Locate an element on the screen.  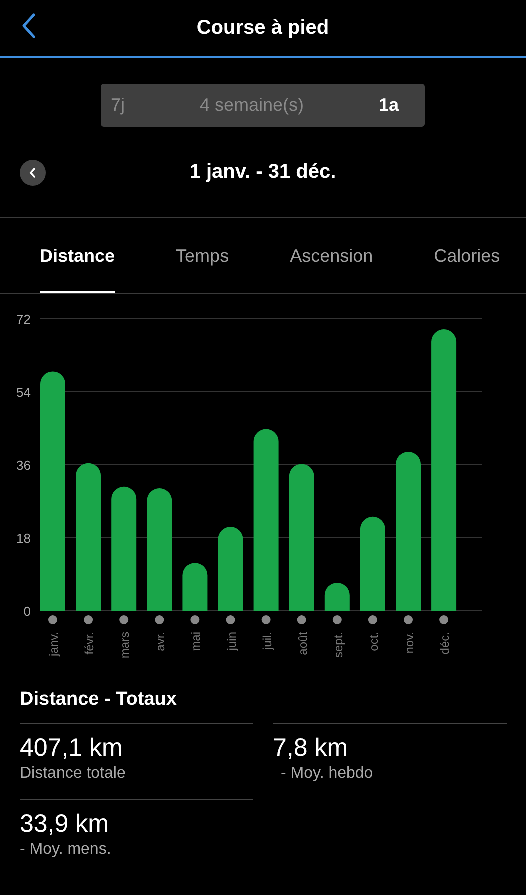
stat-label: - Moy. mens. is located at coordinates (66, 850).